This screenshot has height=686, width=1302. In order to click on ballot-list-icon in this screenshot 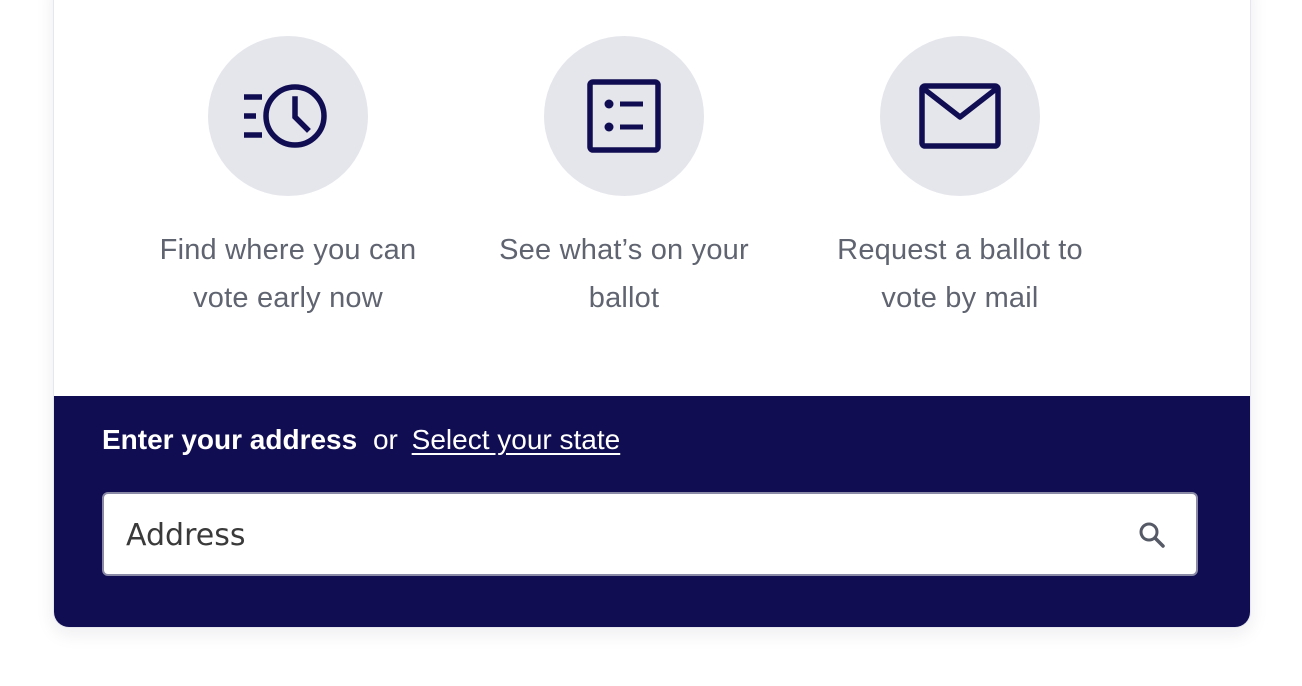, I will do `click(624, 116)`.